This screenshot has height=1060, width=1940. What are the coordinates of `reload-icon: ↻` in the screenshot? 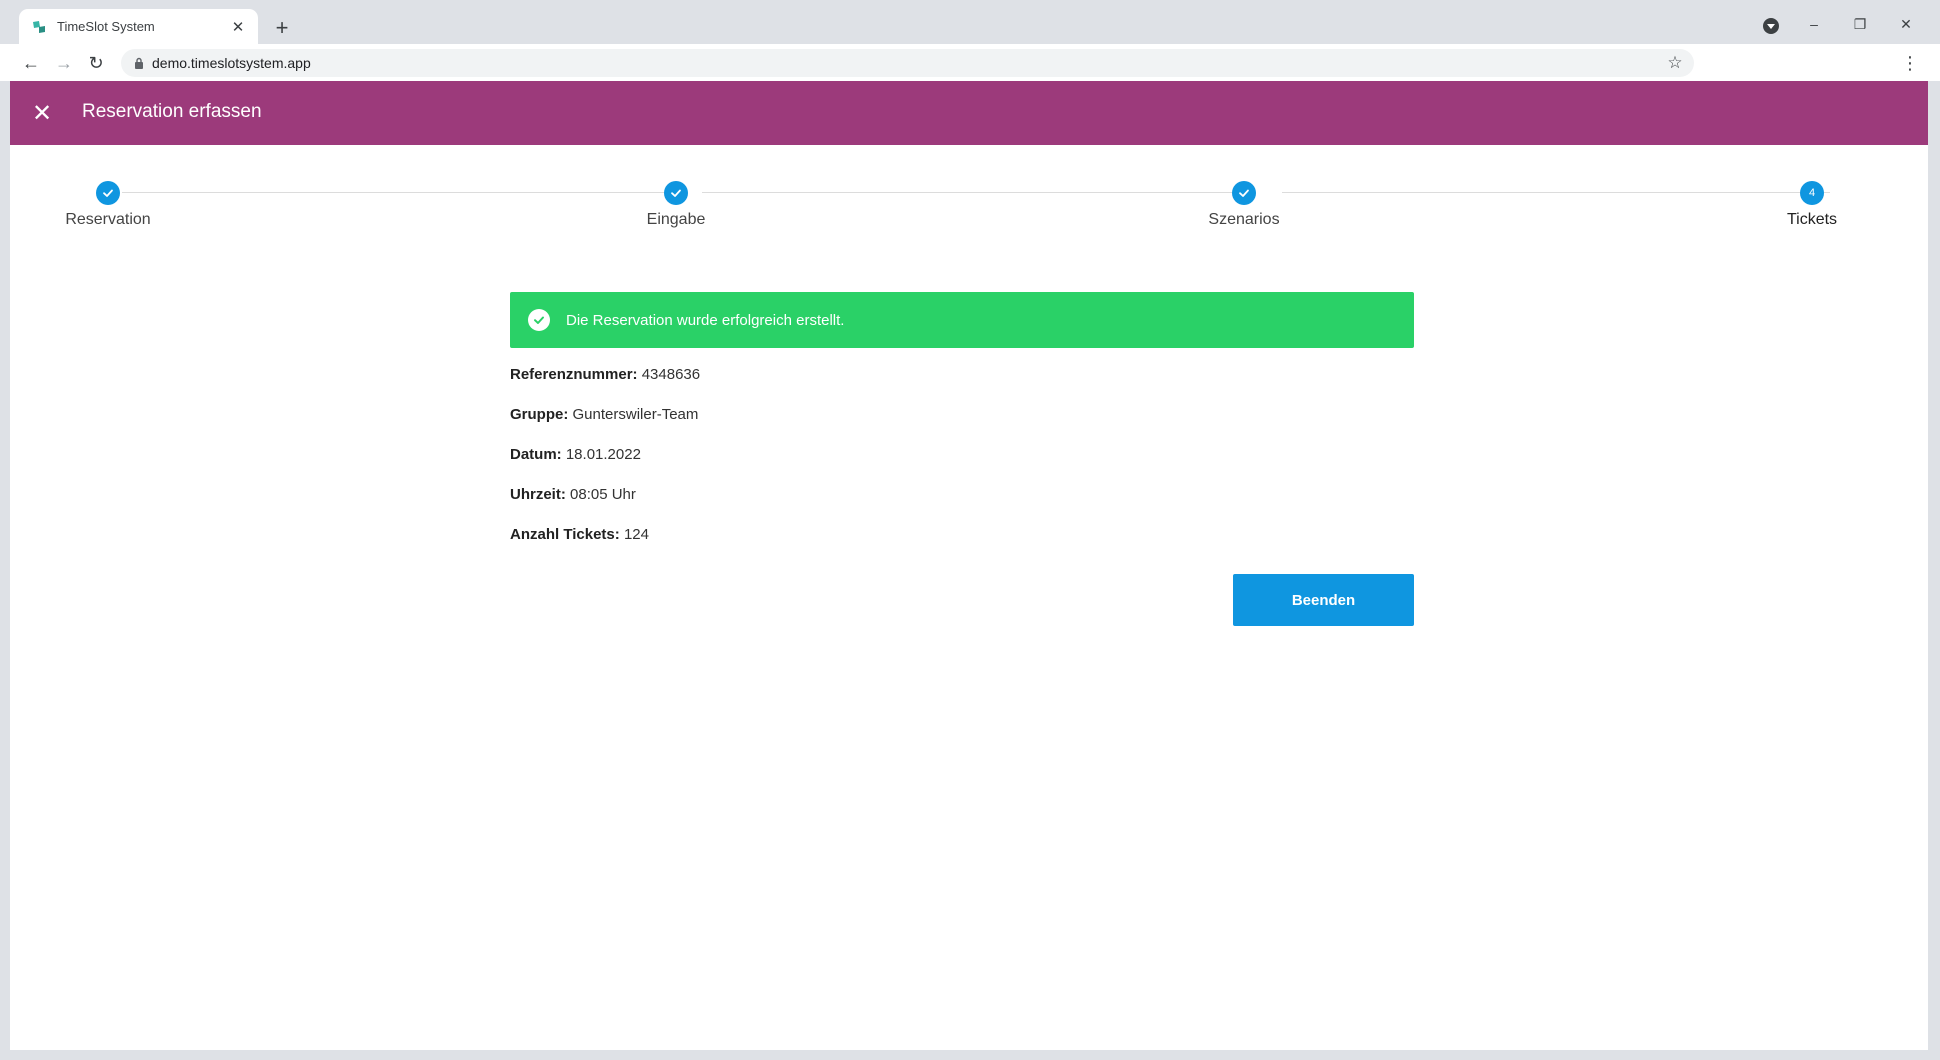 It's located at (96, 63).